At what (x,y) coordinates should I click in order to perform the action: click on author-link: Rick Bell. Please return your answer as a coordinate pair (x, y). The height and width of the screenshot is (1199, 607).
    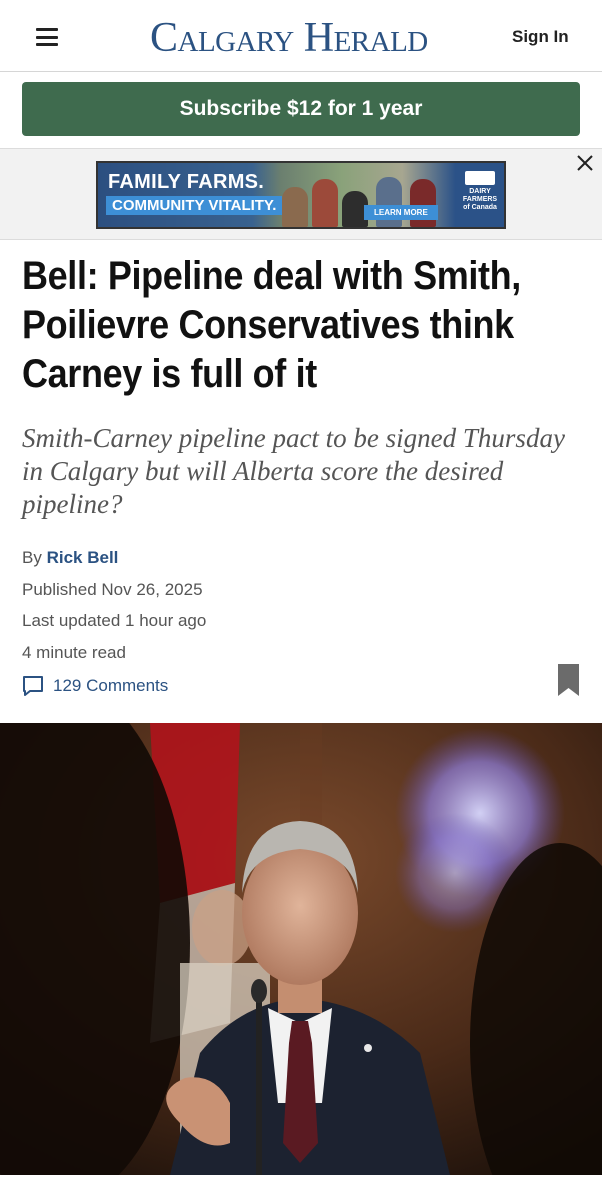
    Looking at the image, I should click on (83, 557).